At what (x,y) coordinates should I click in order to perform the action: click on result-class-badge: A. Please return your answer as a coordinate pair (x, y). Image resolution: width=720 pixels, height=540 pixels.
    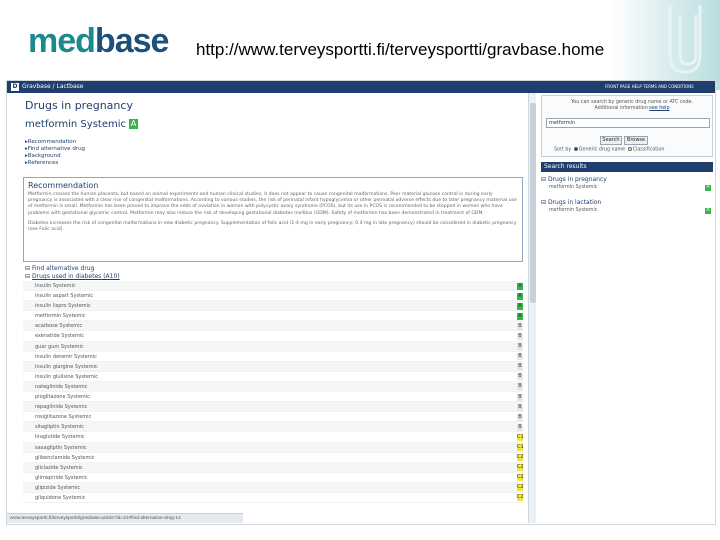
    Looking at the image, I should click on (708, 211).